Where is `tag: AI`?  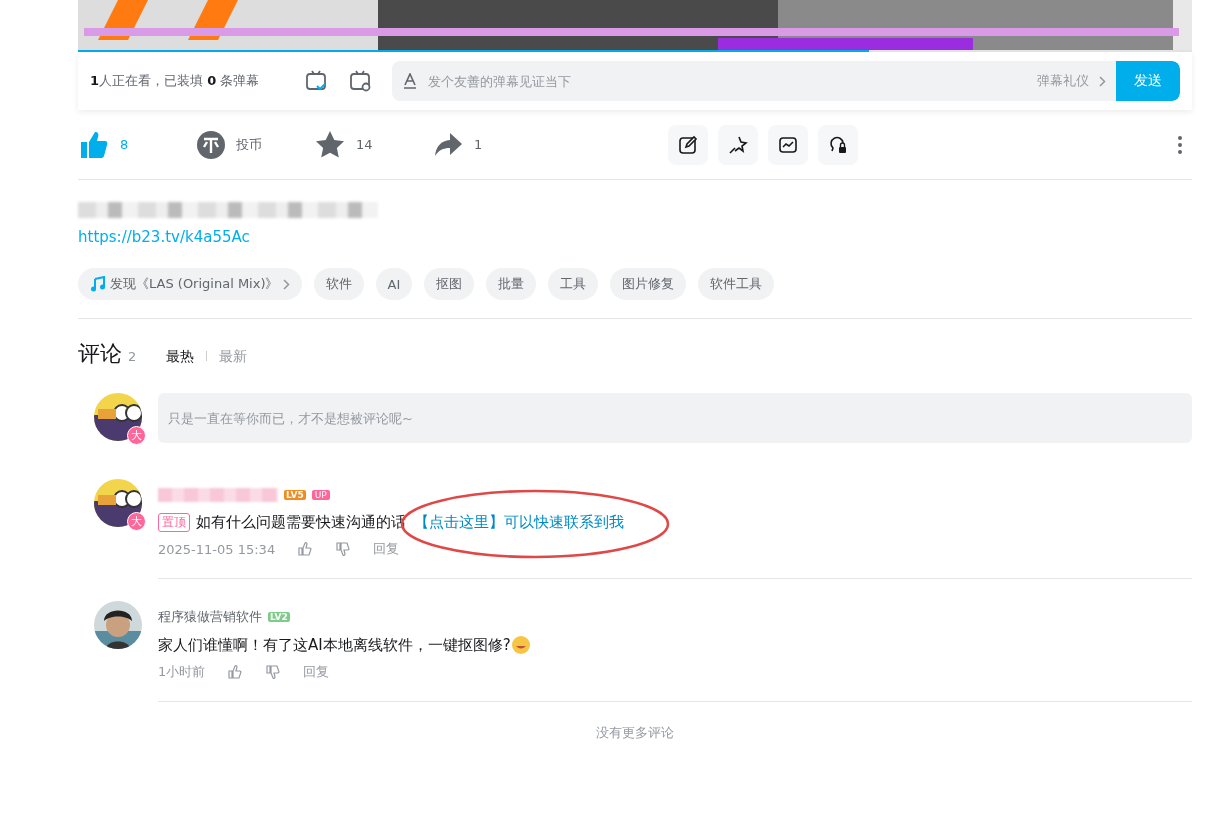
tag: AI is located at coordinates (394, 284).